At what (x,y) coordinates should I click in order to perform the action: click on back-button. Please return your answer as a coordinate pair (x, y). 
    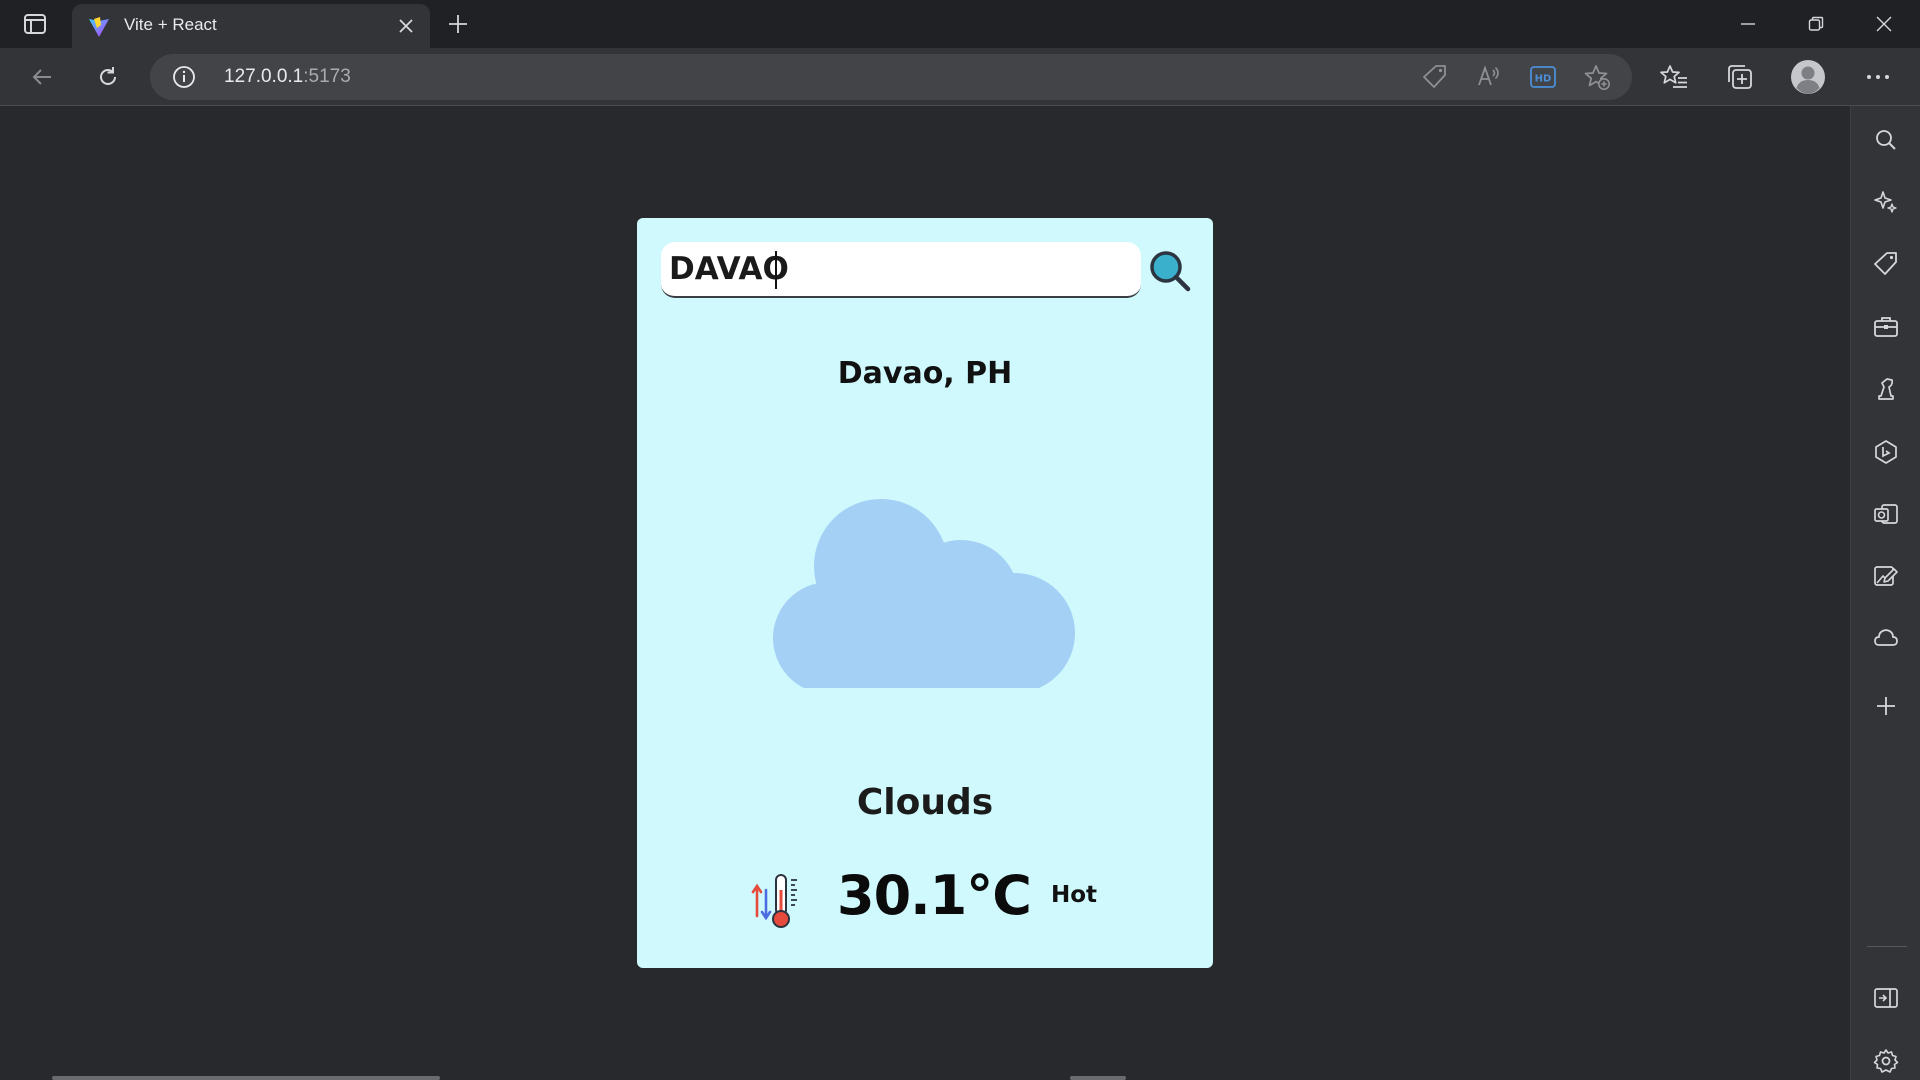
    Looking at the image, I should click on (42, 77).